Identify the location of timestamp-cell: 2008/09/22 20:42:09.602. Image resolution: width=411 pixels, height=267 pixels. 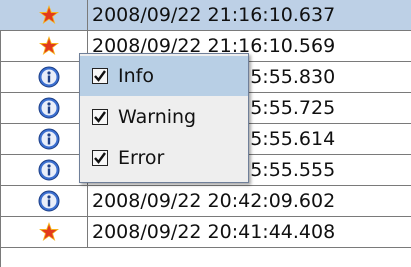
(249, 201).